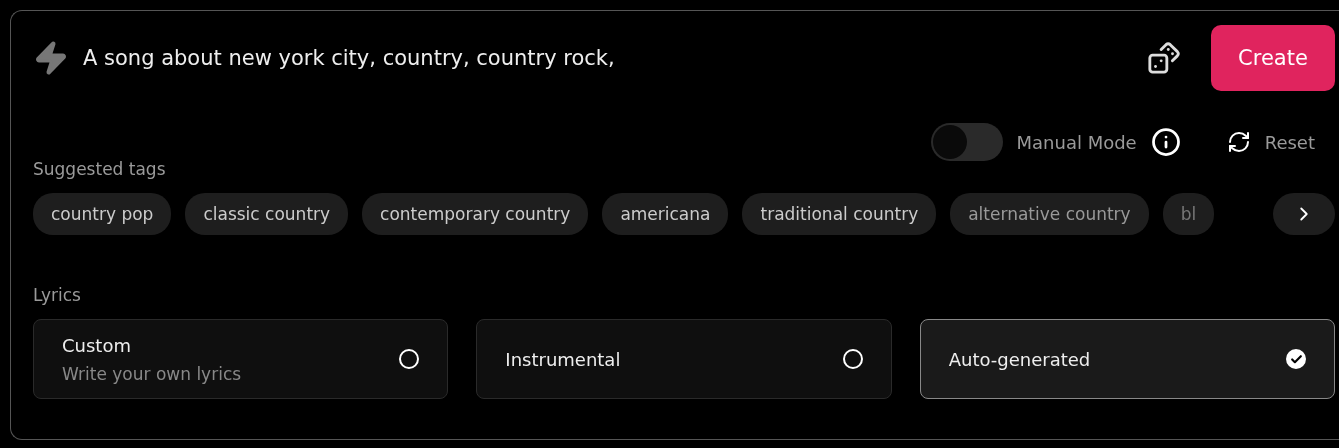 The width and height of the screenshot is (1339, 448). Describe the element at coordinates (966, 142) in the screenshot. I see `manual-mode-toggle` at that location.